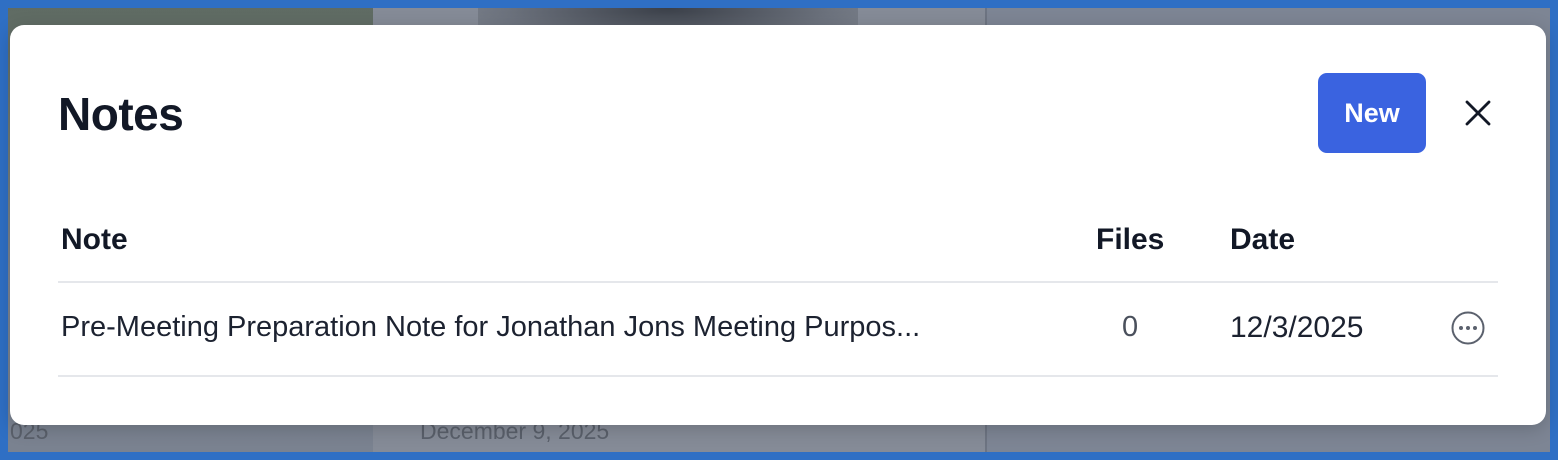 The image size is (1558, 460). I want to click on files-count-cell: 0, so click(1130, 327).